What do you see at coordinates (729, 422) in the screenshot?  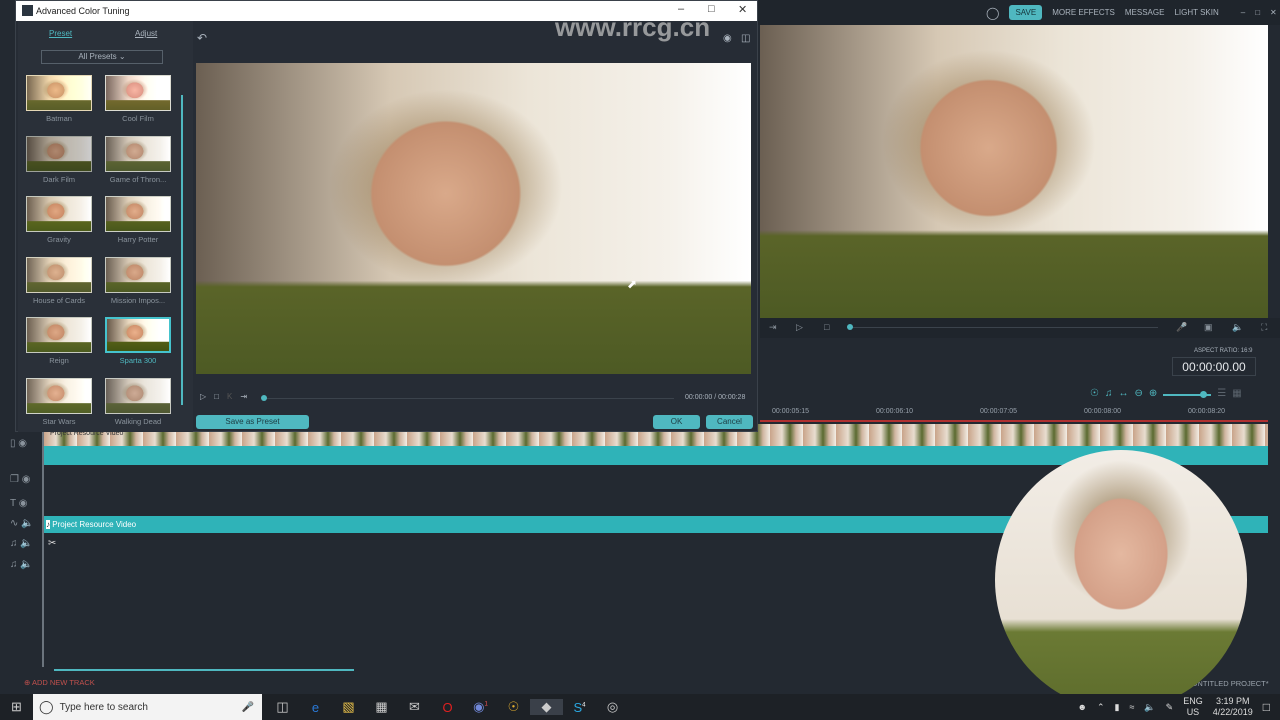 I see `cancel-button: Cancel` at bounding box center [729, 422].